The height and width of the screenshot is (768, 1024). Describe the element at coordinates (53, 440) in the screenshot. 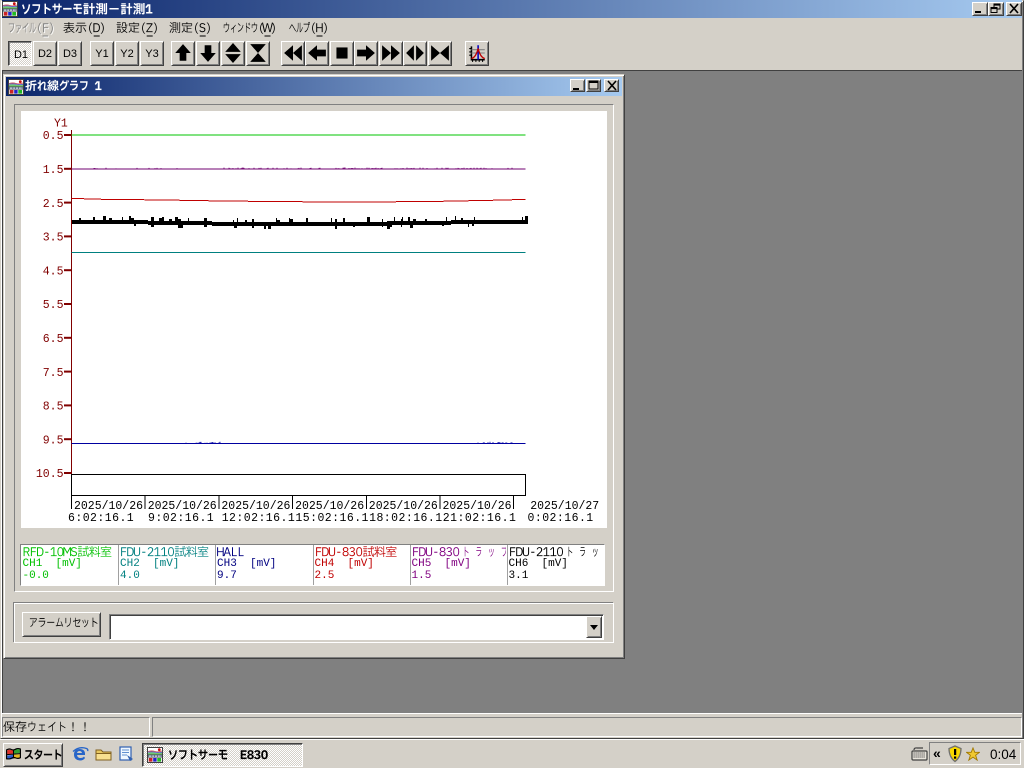

I see `svg-text: 9.5` at that location.